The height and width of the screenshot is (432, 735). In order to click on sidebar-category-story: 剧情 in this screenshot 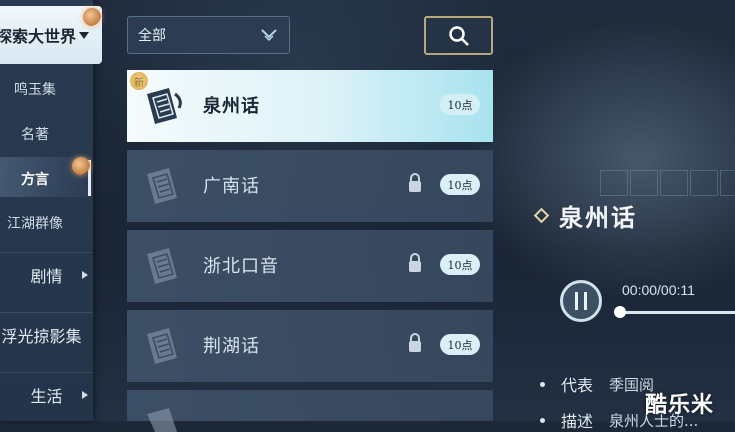, I will do `click(46, 274)`.